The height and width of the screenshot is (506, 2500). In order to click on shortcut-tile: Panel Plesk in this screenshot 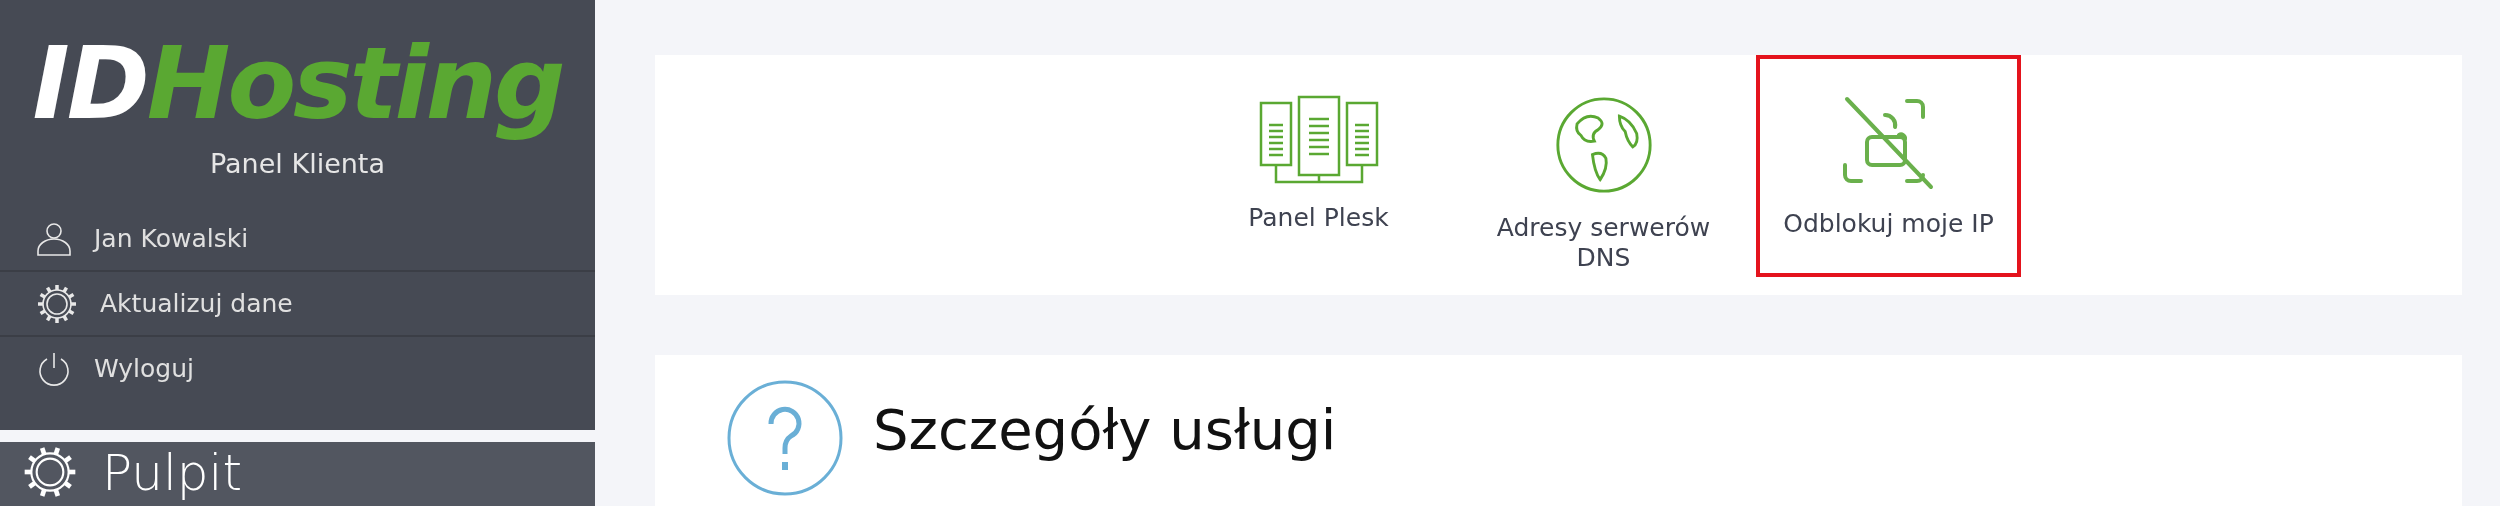, I will do `click(1318, 166)`.